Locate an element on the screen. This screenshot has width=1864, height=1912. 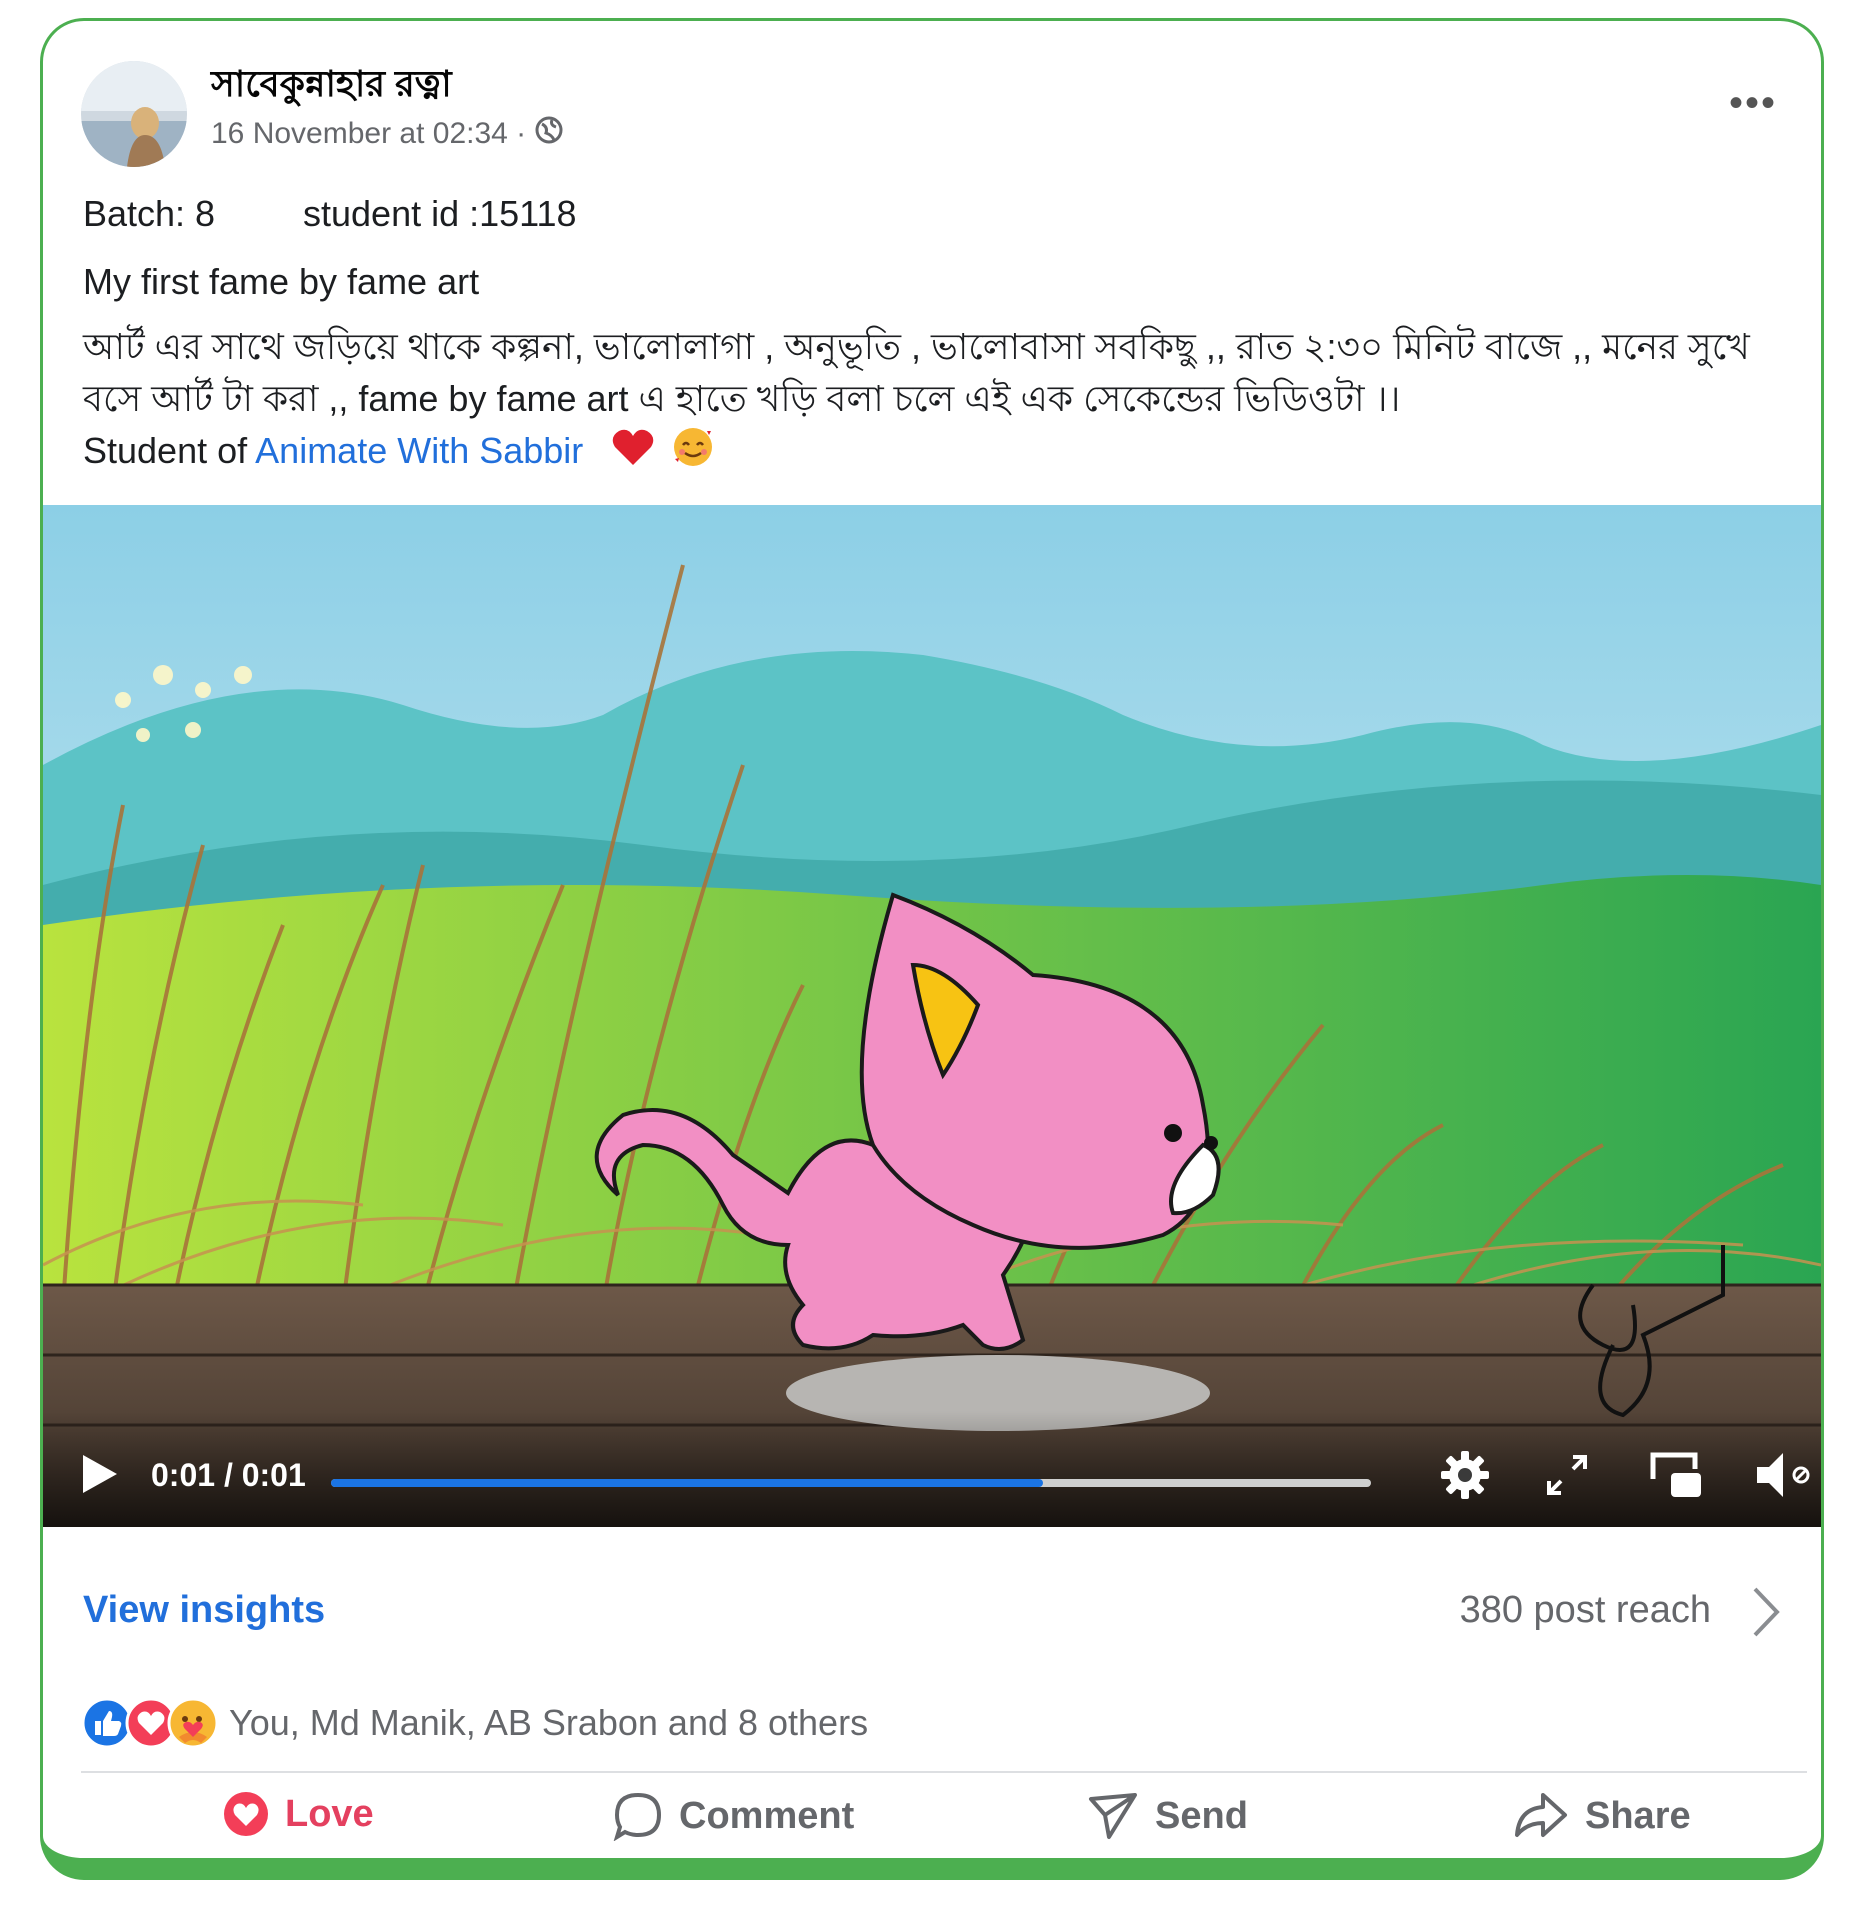
insights-row: View insights 380 post reach is located at coordinates (942, 1616).